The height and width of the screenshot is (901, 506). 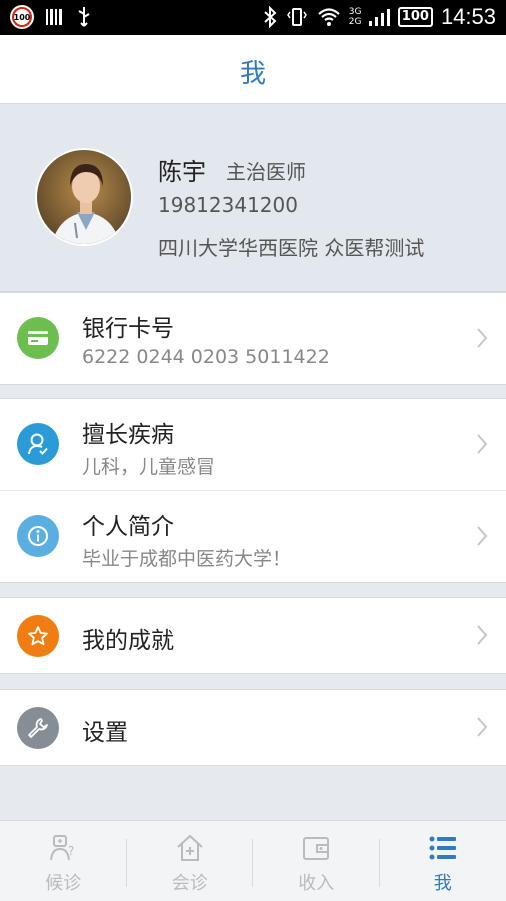 What do you see at coordinates (329, 17) in the screenshot?
I see `wifi-icon` at bounding box center [329, 17].